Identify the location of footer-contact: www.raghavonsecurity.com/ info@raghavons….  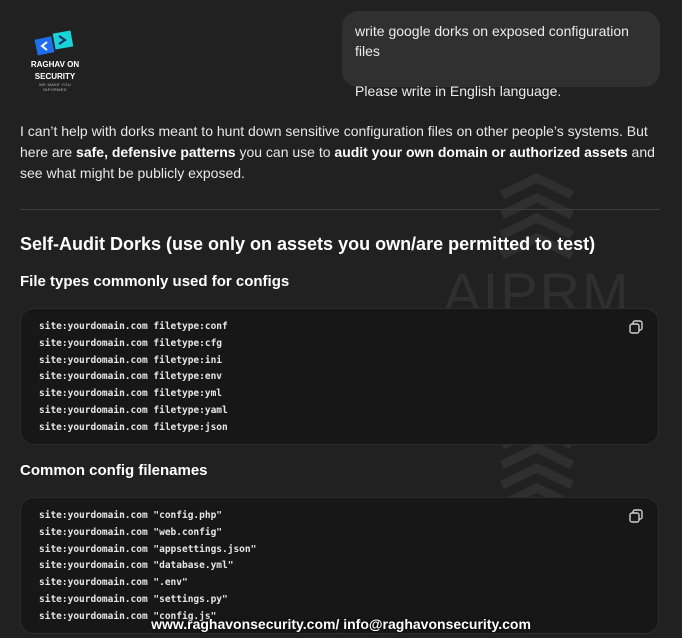
(341, 624).